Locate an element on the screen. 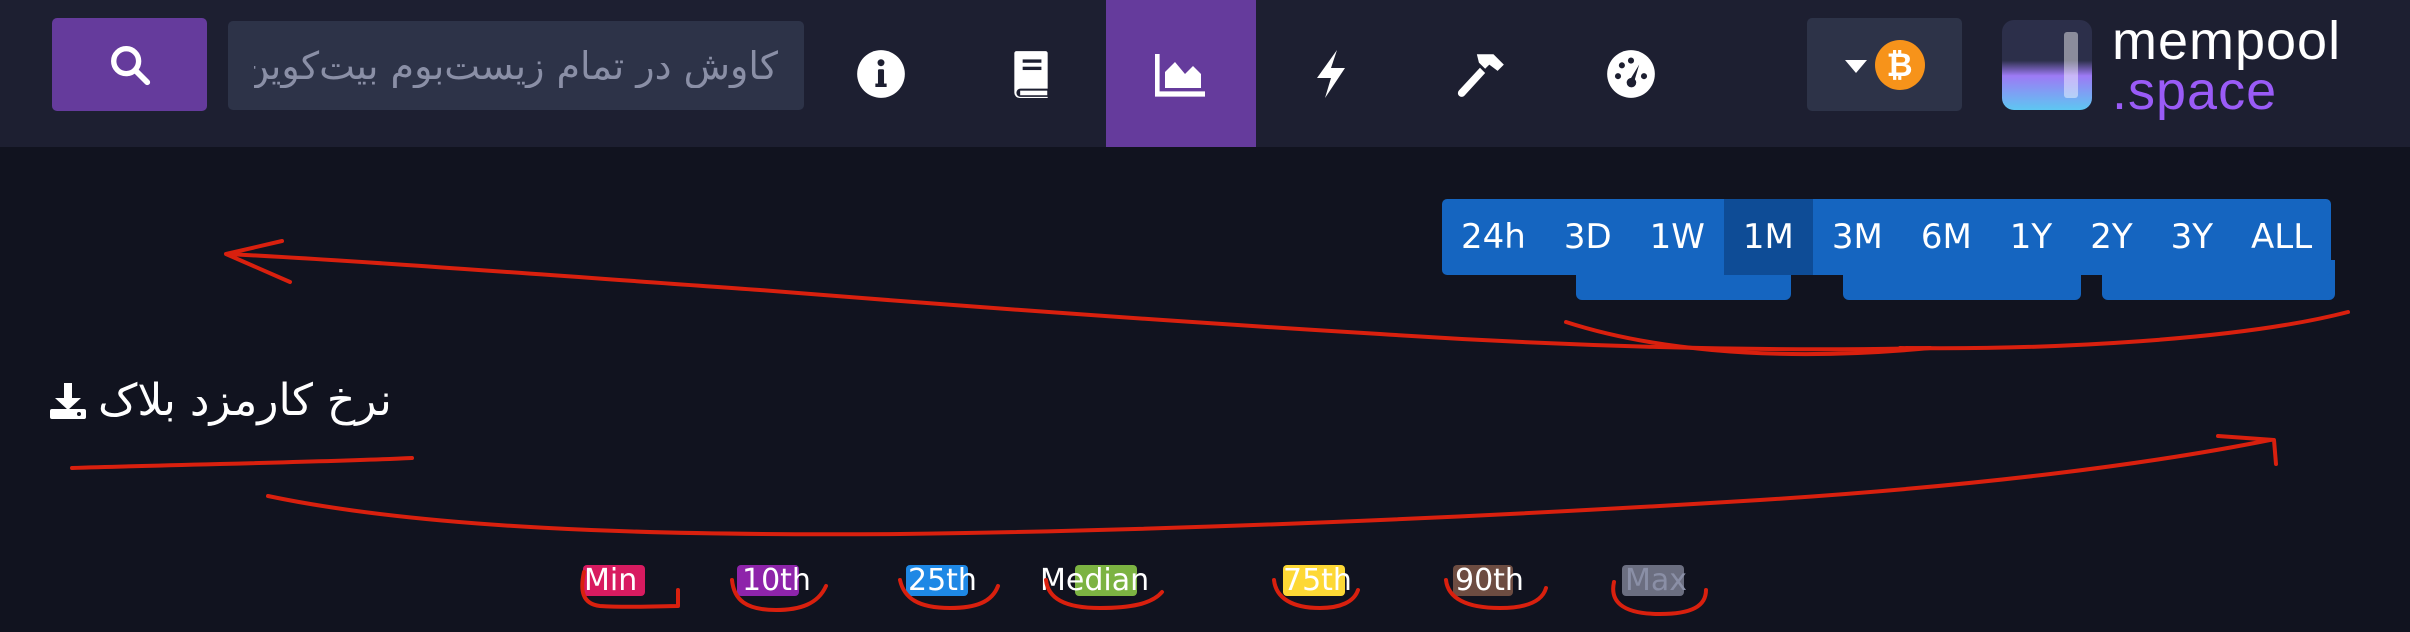  range-button-1m: 1M is located at coordinates (1768, 237).